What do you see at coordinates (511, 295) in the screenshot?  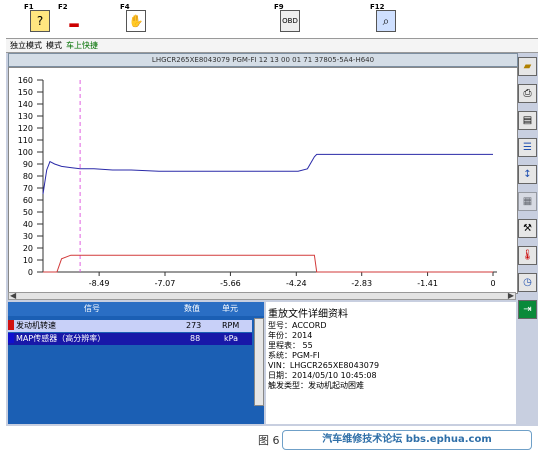 I see `scroll-right-icon: ▶` at bounding box center [511, 295].